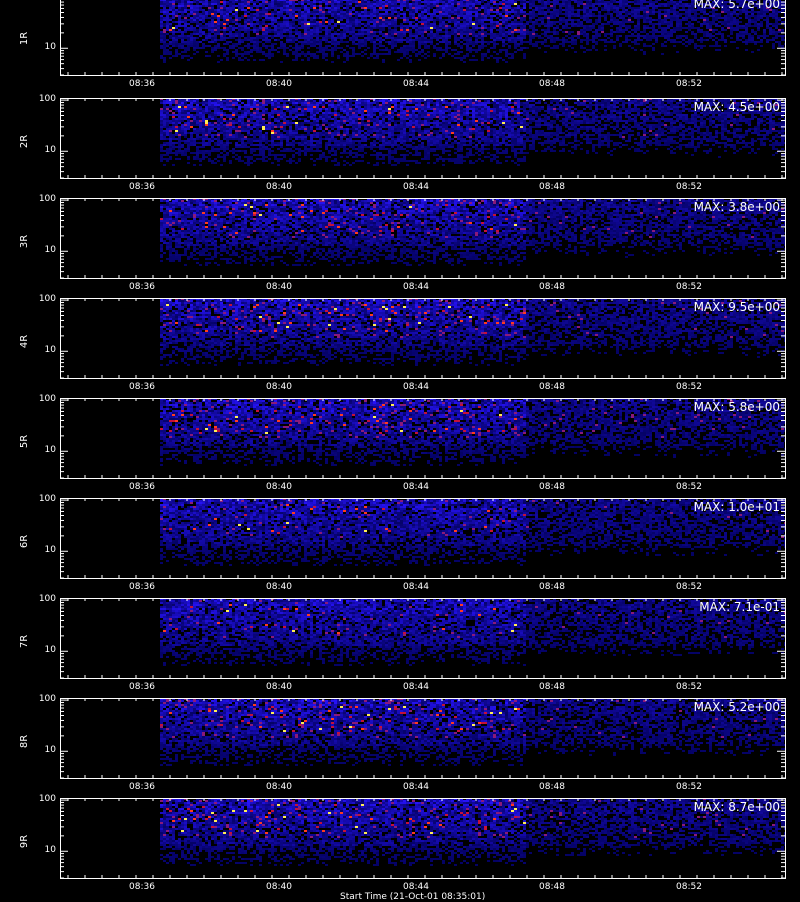 The image size is (800, 902). I want to click on max-value-label: MAX: 9.5e+00, so click(736, 307).